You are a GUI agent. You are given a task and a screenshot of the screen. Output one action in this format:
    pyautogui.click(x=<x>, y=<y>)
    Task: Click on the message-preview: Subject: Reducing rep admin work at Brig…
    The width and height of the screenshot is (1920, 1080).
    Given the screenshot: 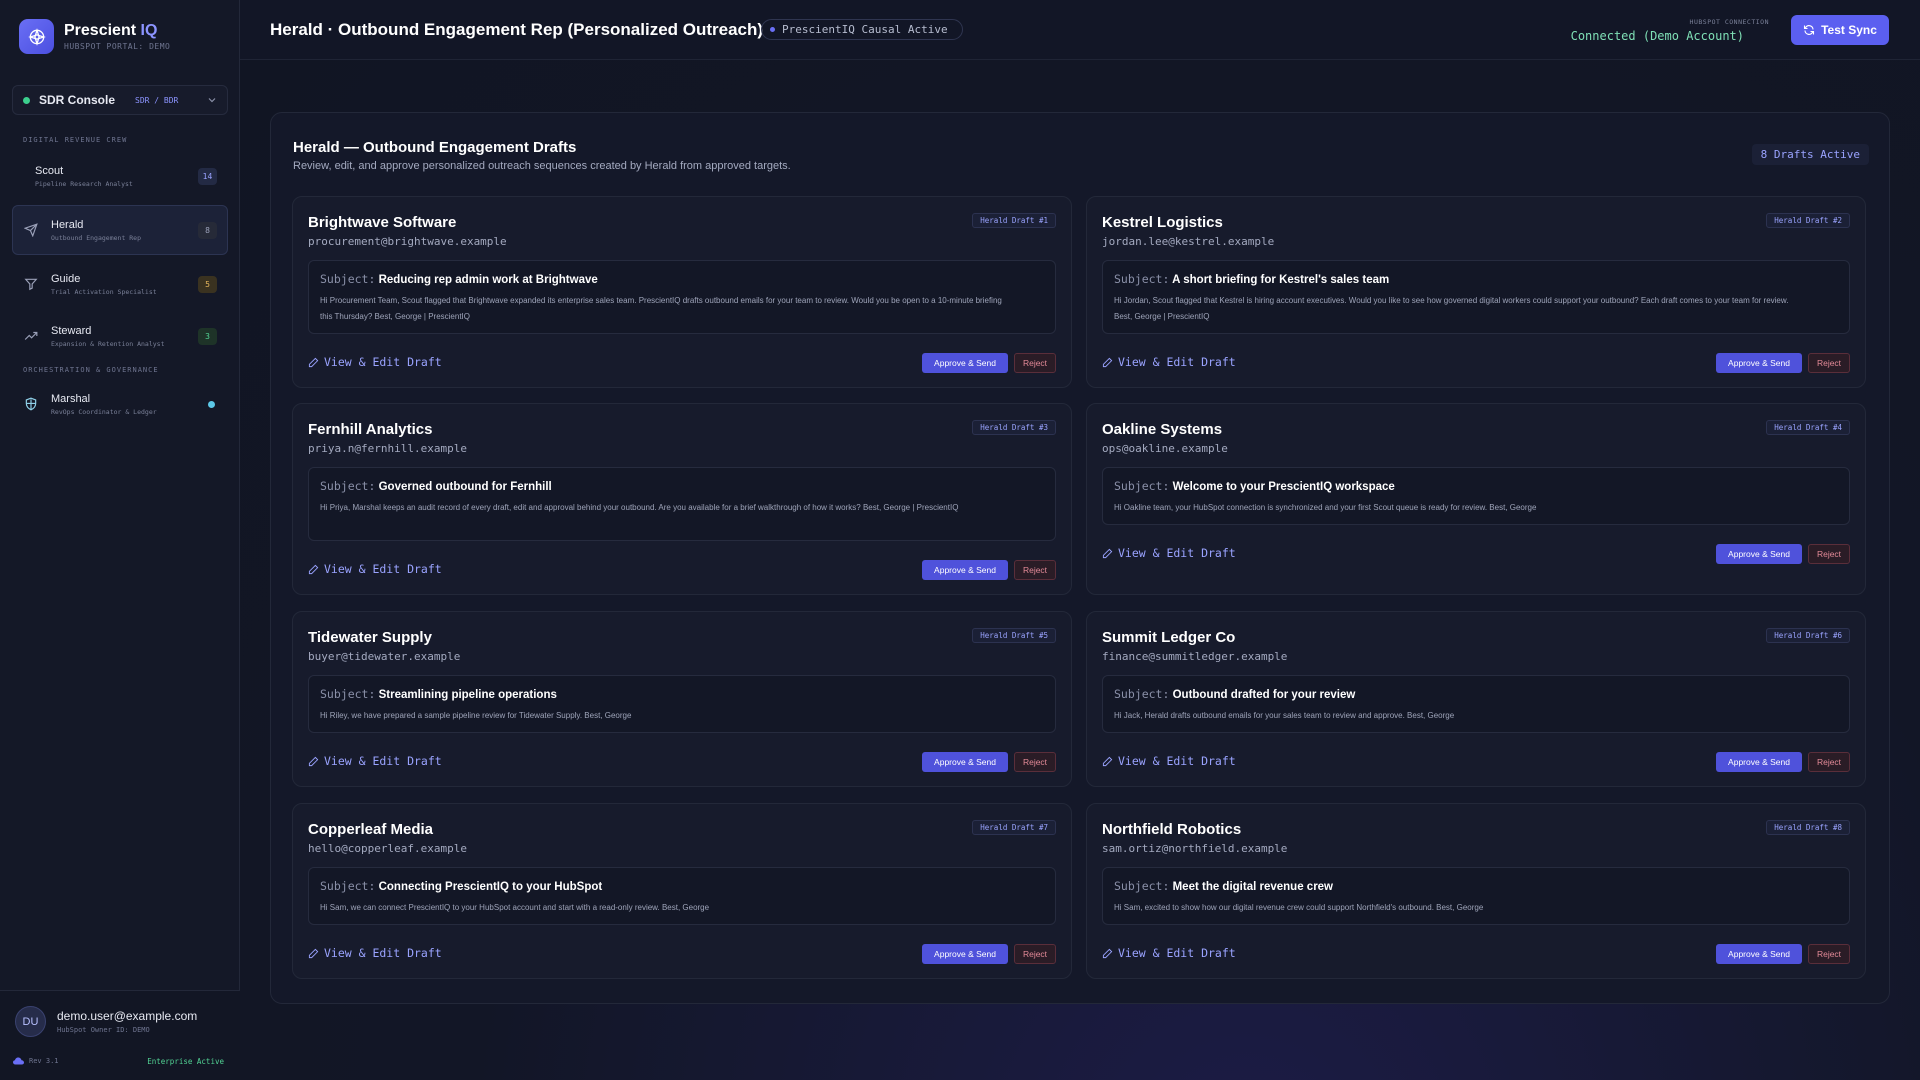 What is the action you would take?
    pyautogui.click(x=682, y=297)
    